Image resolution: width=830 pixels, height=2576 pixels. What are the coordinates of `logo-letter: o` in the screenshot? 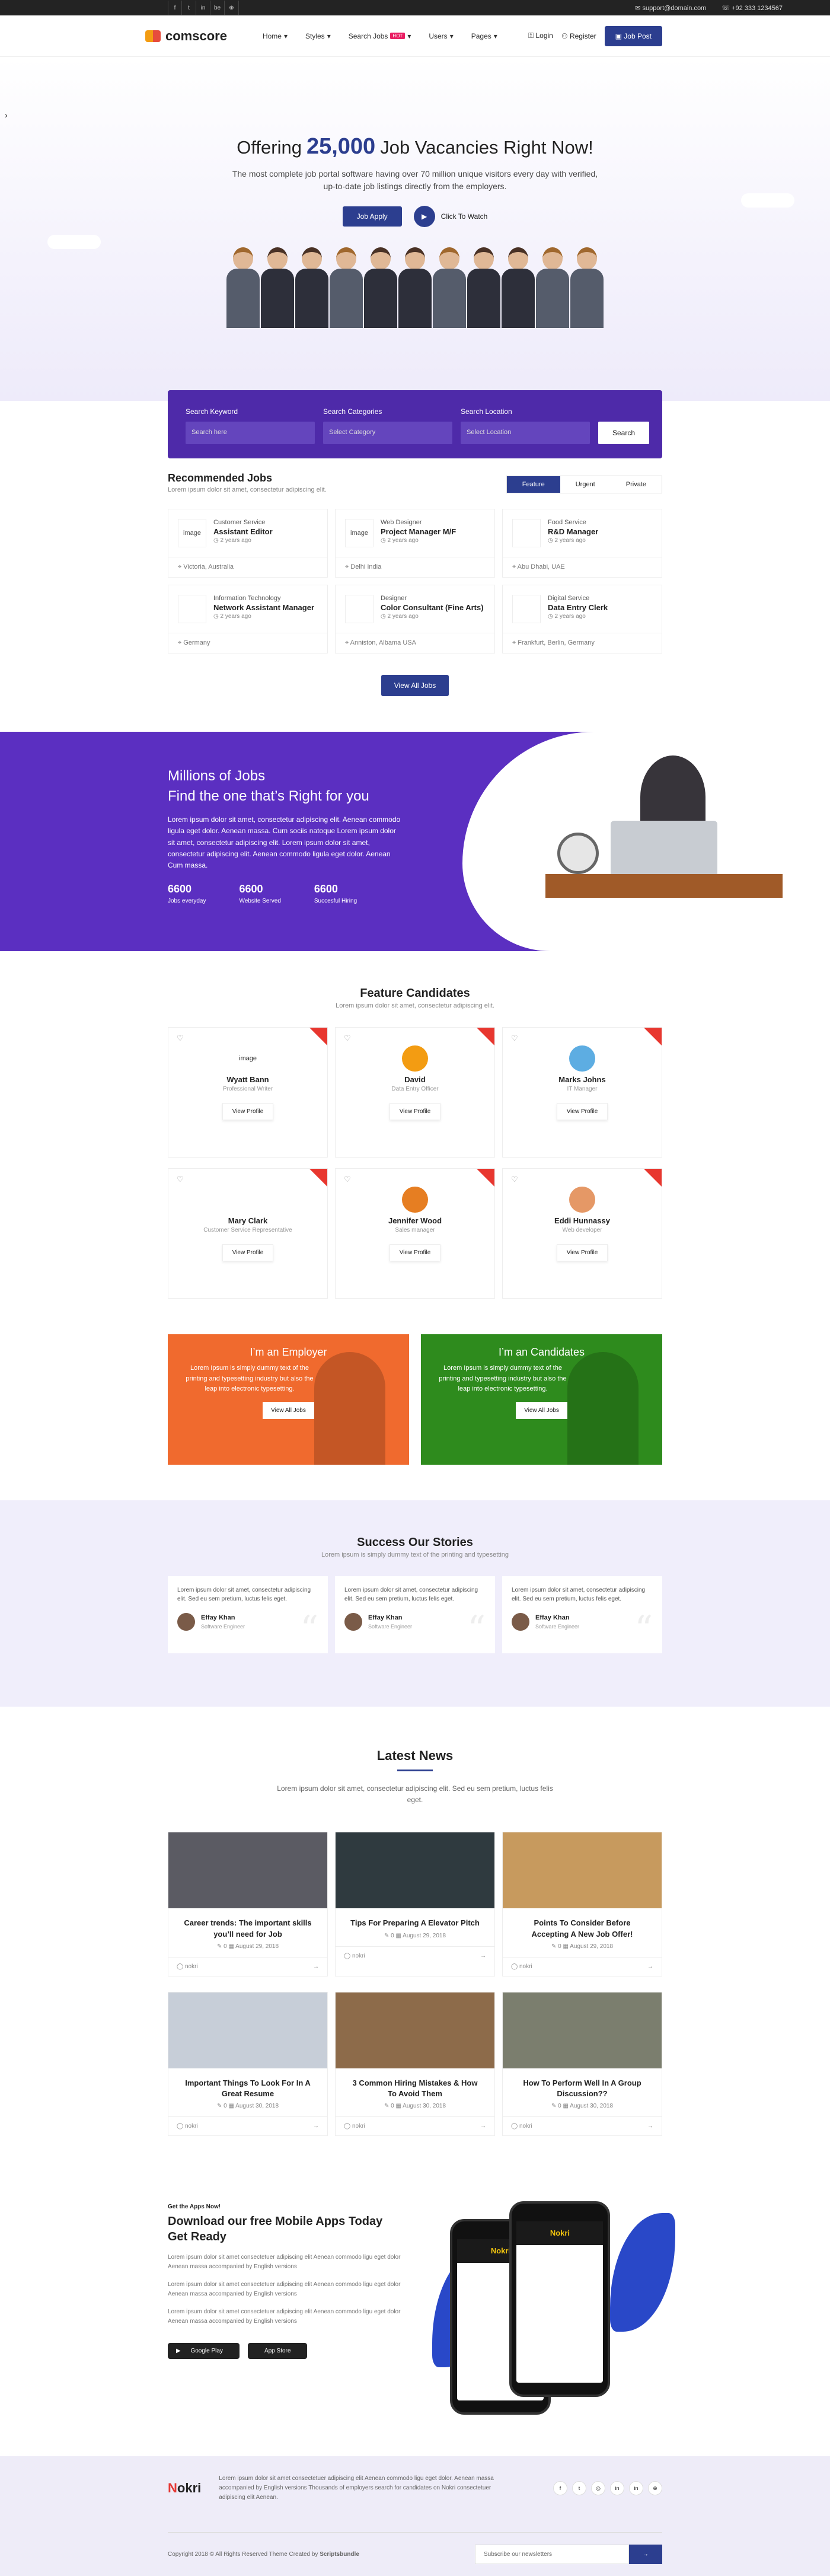 It's located at (181, 2488).